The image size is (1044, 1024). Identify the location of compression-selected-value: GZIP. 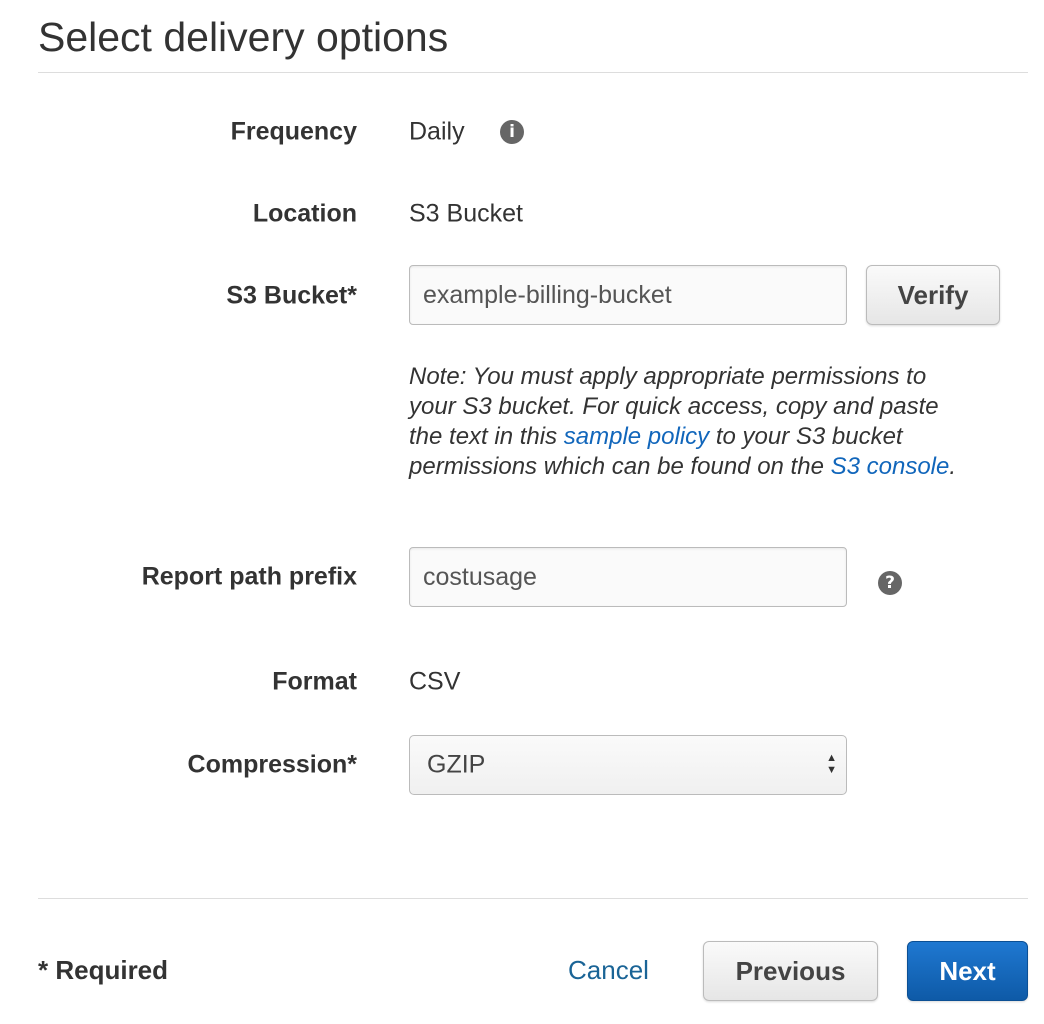
(456, 764).